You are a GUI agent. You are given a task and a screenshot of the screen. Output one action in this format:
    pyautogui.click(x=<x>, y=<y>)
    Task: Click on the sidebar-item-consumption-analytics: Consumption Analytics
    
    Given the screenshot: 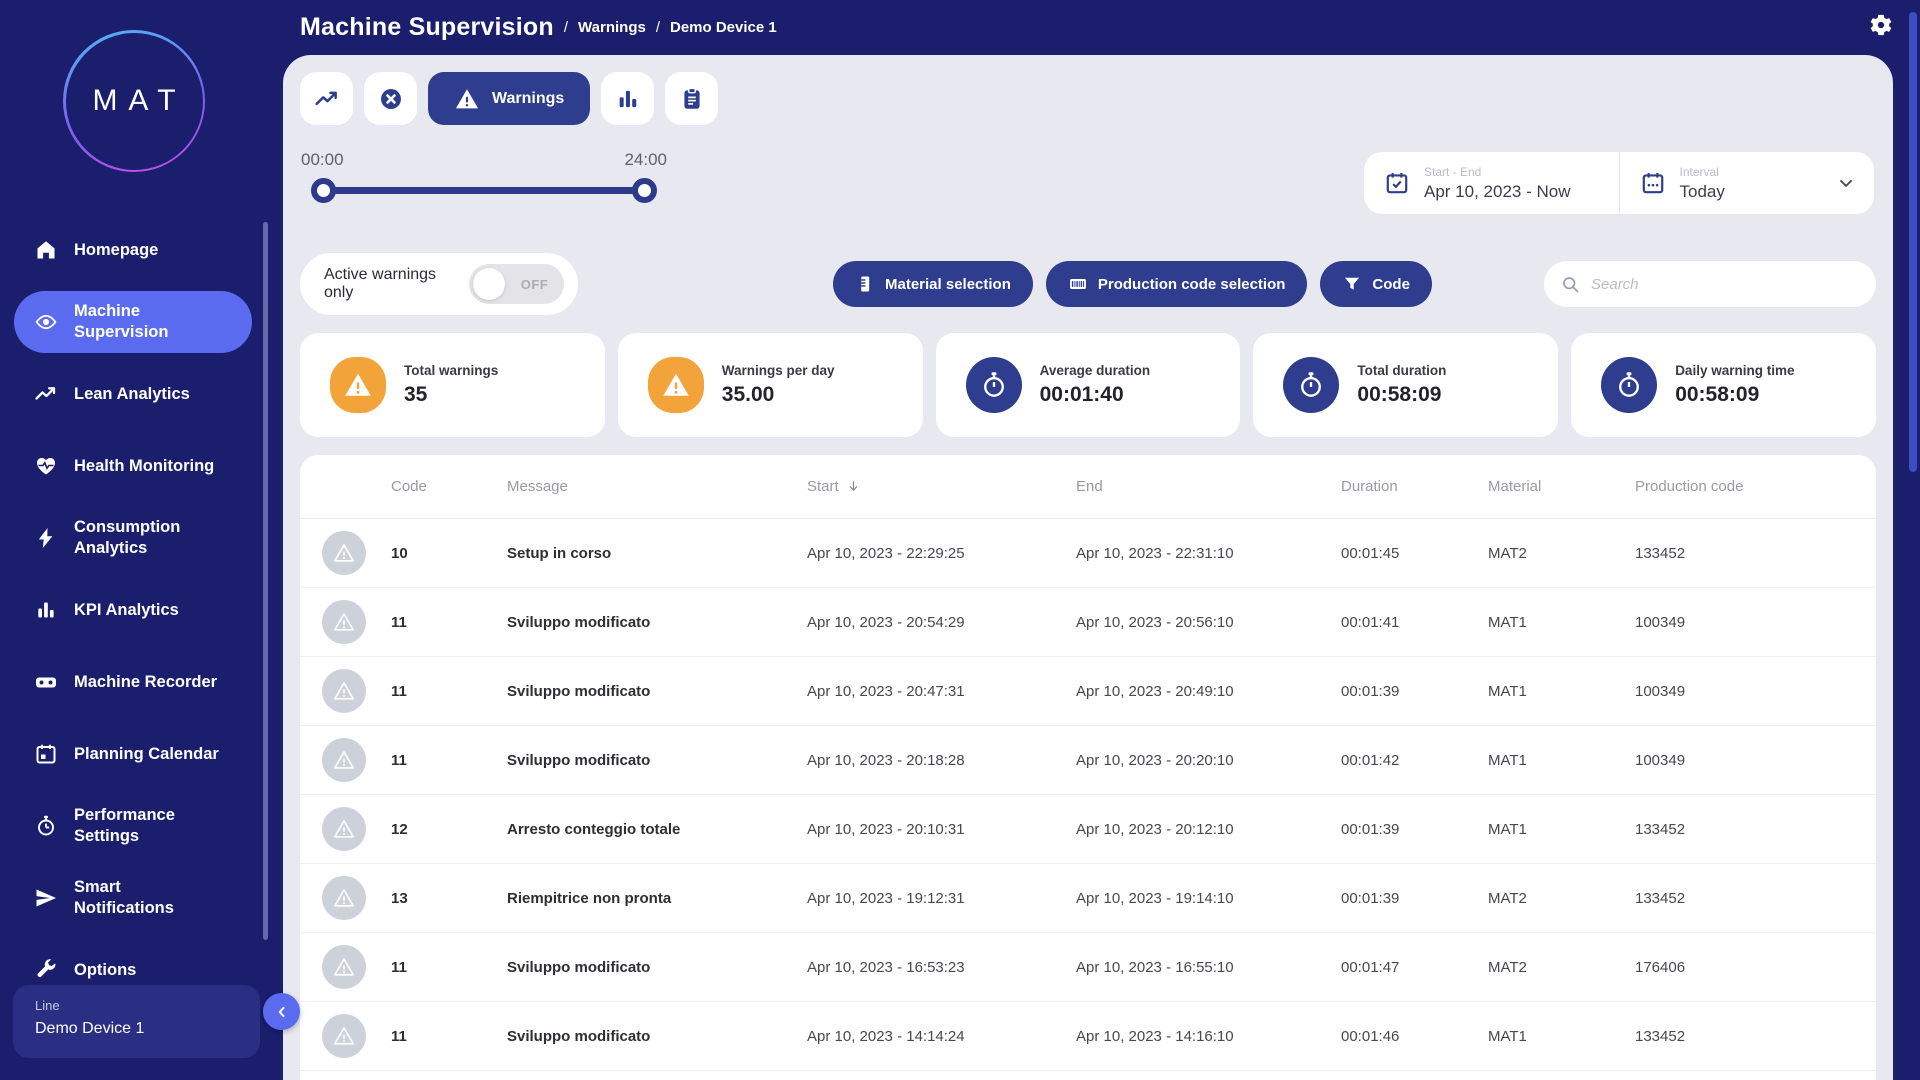 What is the action you would take?
    pyautogui.click(x=135, y=538)
    